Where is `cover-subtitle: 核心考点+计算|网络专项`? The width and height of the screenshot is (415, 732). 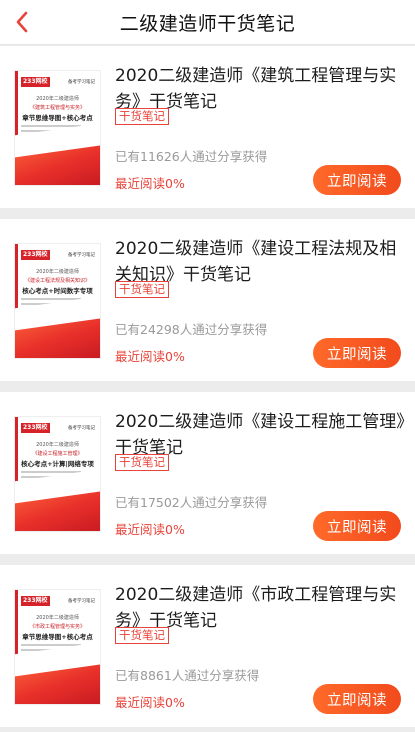
cover-subtitle: 核心考点+计算|网络专项 is located at coordinates (57, 464).